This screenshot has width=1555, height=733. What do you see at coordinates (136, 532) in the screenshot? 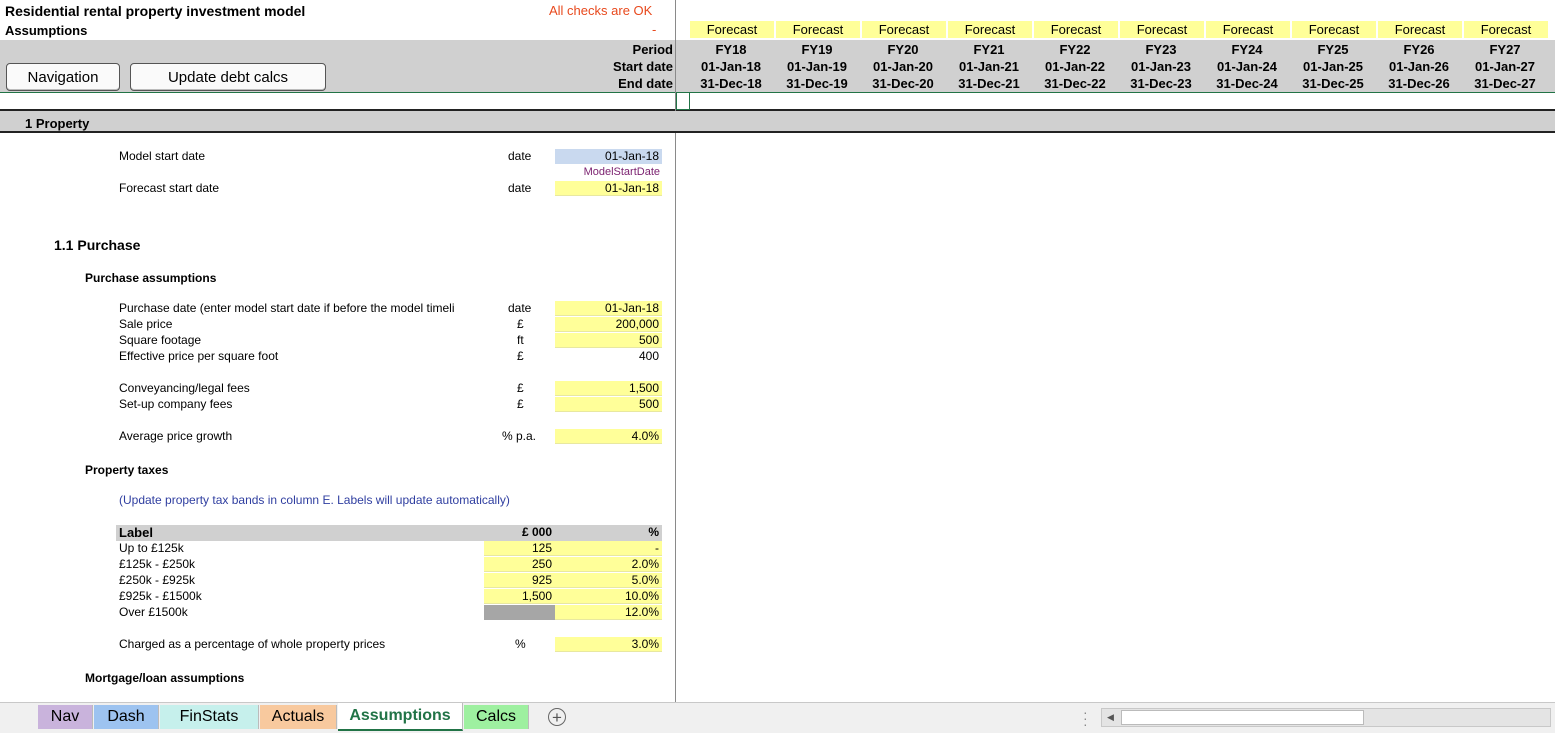
I see `tax-head-label: Label` at bounding box center [136, 532].